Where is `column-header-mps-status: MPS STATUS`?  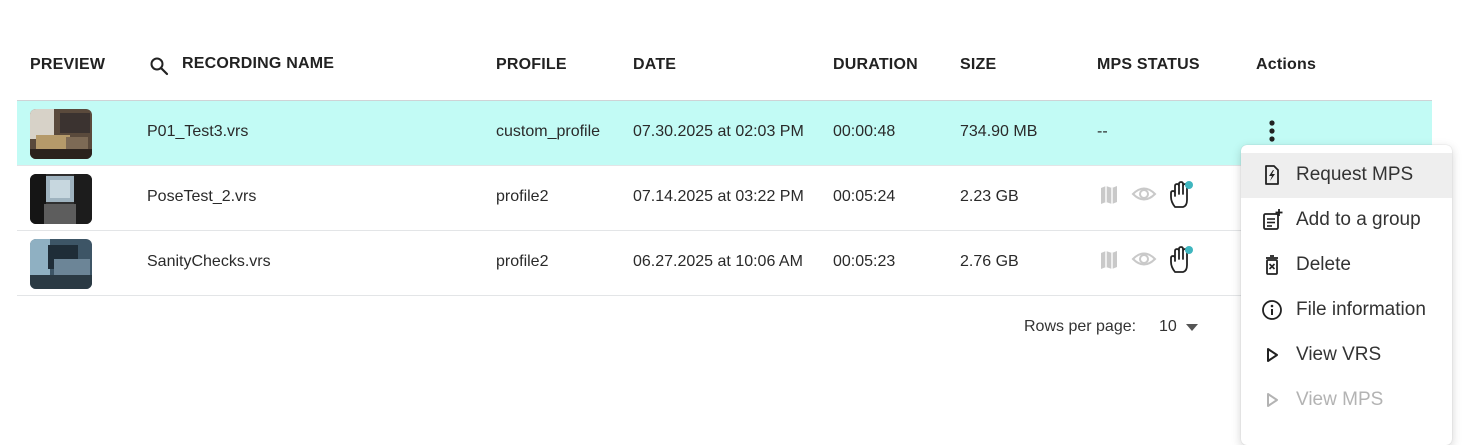 column-header-mps-status: MPS STATUS is located at coordinates (1148, 65).